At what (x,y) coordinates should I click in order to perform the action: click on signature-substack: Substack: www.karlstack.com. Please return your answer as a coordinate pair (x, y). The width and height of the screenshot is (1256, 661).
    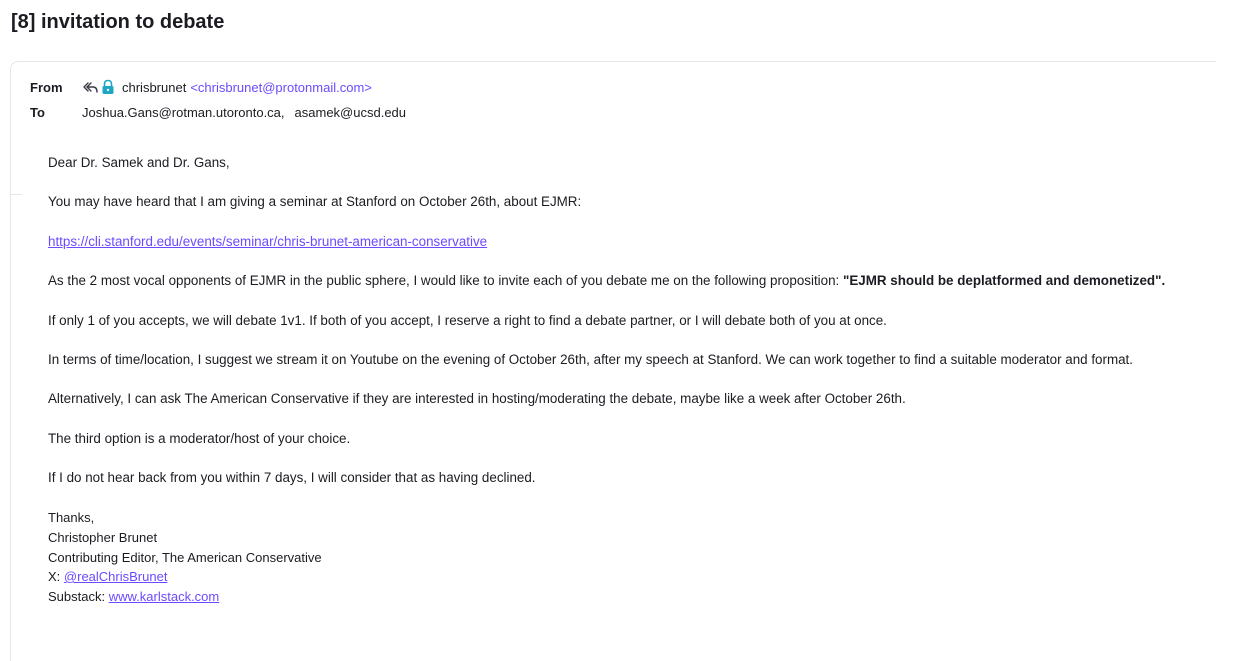
    Looking at the image, I should click on (133, 596).